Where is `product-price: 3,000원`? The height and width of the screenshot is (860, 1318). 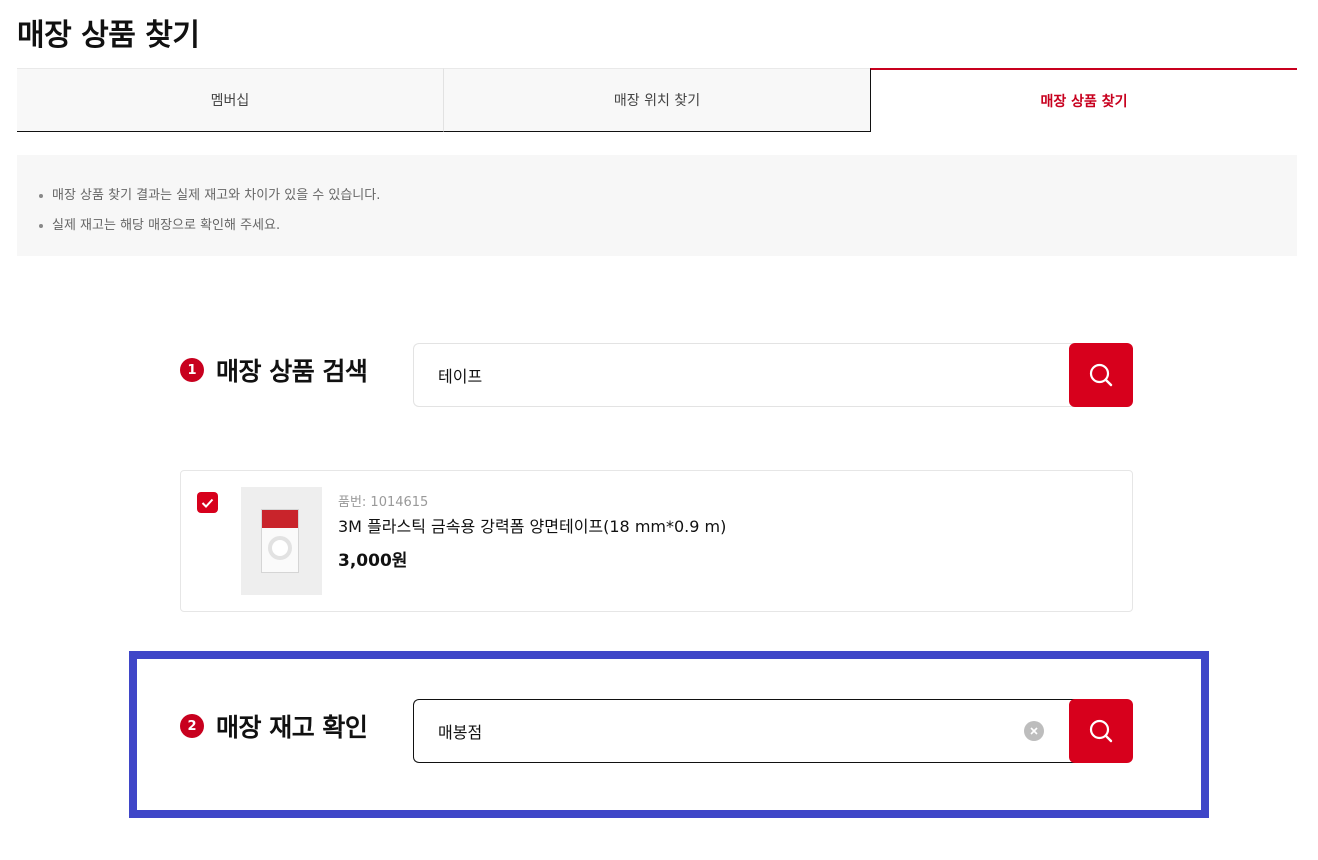 product-price: 3,000원 is located at coordinates (373, 561).